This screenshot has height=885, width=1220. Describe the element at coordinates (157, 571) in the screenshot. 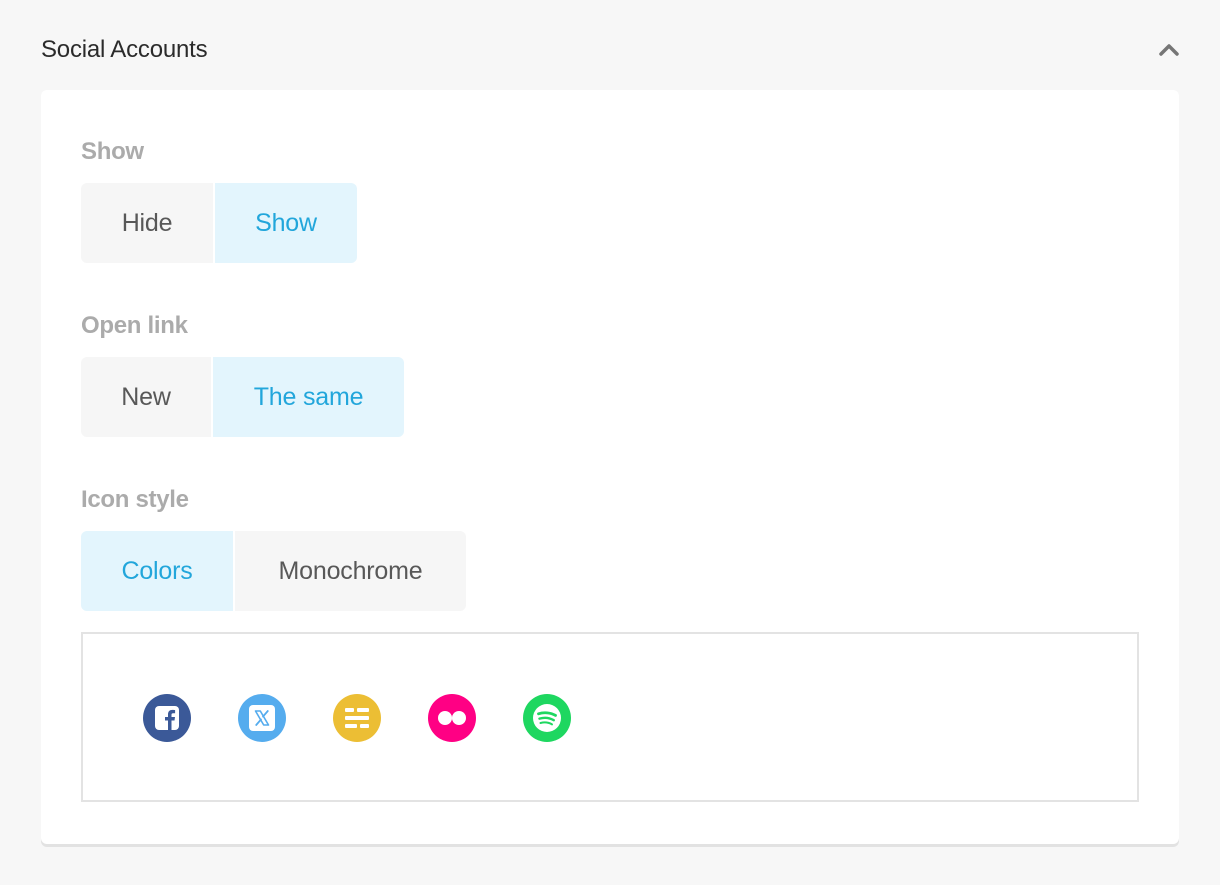

I see `icon-style-option-colors: Colors` at that location.